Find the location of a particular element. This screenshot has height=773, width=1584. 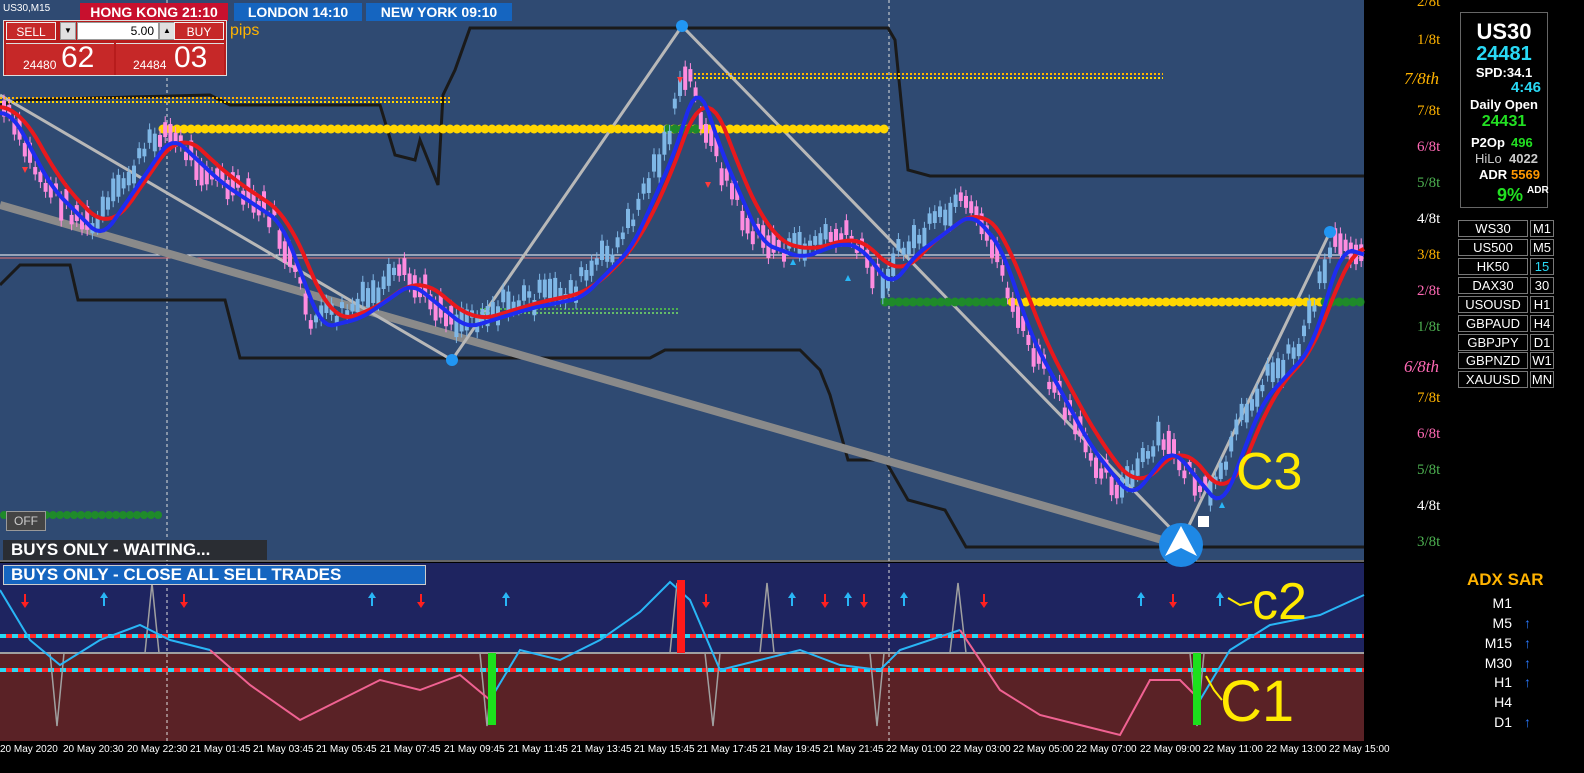

info-adr-label: ADR is located at coordinates (1493, 174).